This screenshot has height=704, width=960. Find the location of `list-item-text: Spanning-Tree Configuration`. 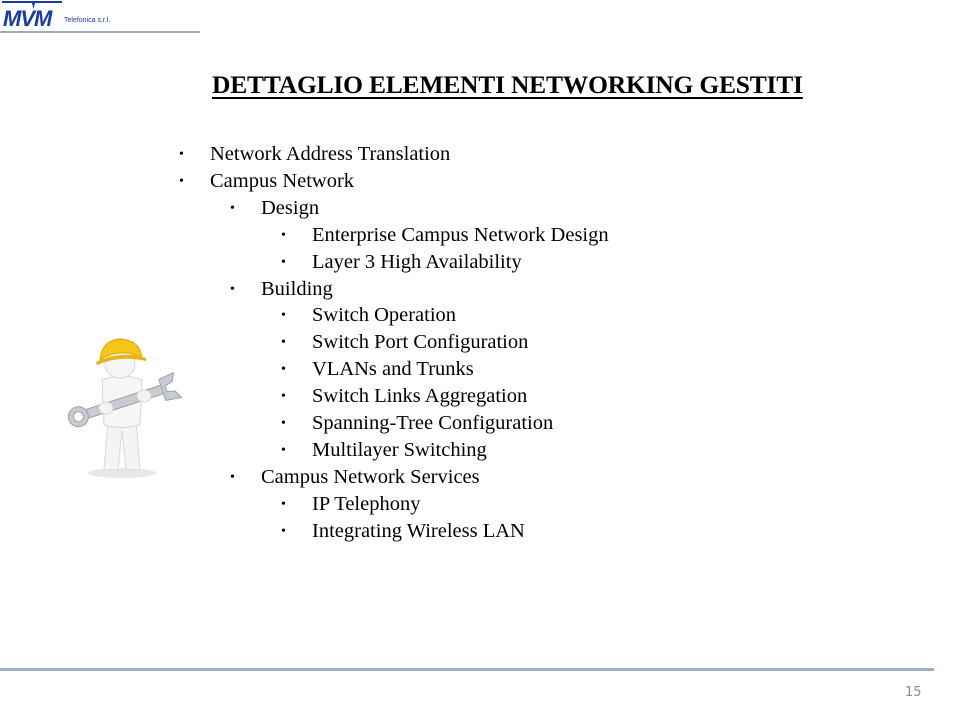

list-item-text: Spanning-Tree Configuration is located at coordinates (433, 423).